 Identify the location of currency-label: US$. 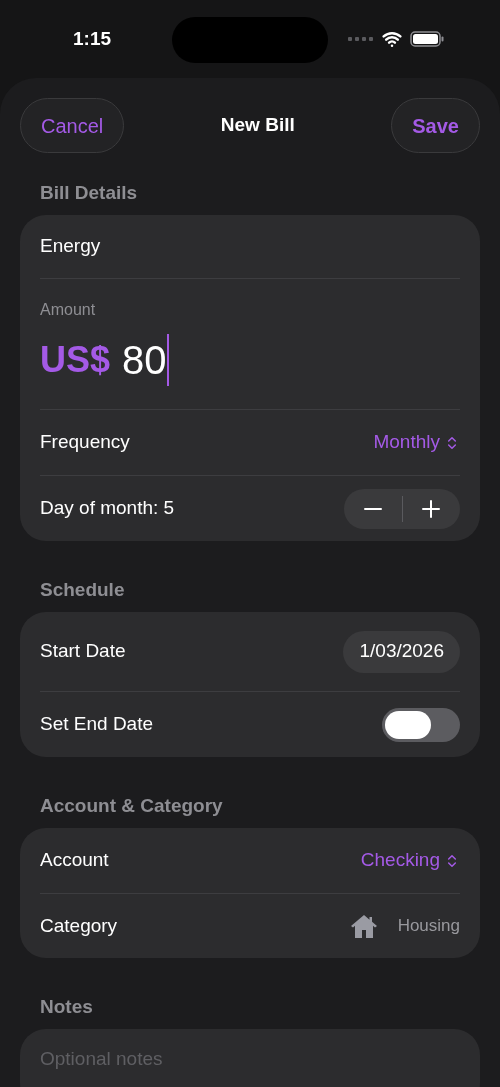
(75, 360).